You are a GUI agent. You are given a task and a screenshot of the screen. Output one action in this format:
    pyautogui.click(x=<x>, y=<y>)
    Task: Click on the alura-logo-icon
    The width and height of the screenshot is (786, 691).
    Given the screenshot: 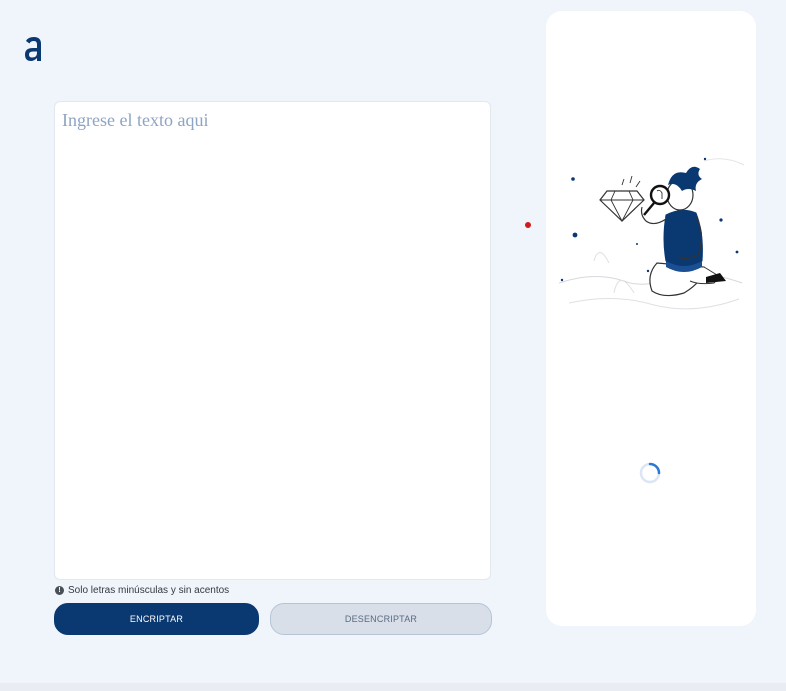 What is the action you would take?
    pyautogui.click(x=34, y=49)
    